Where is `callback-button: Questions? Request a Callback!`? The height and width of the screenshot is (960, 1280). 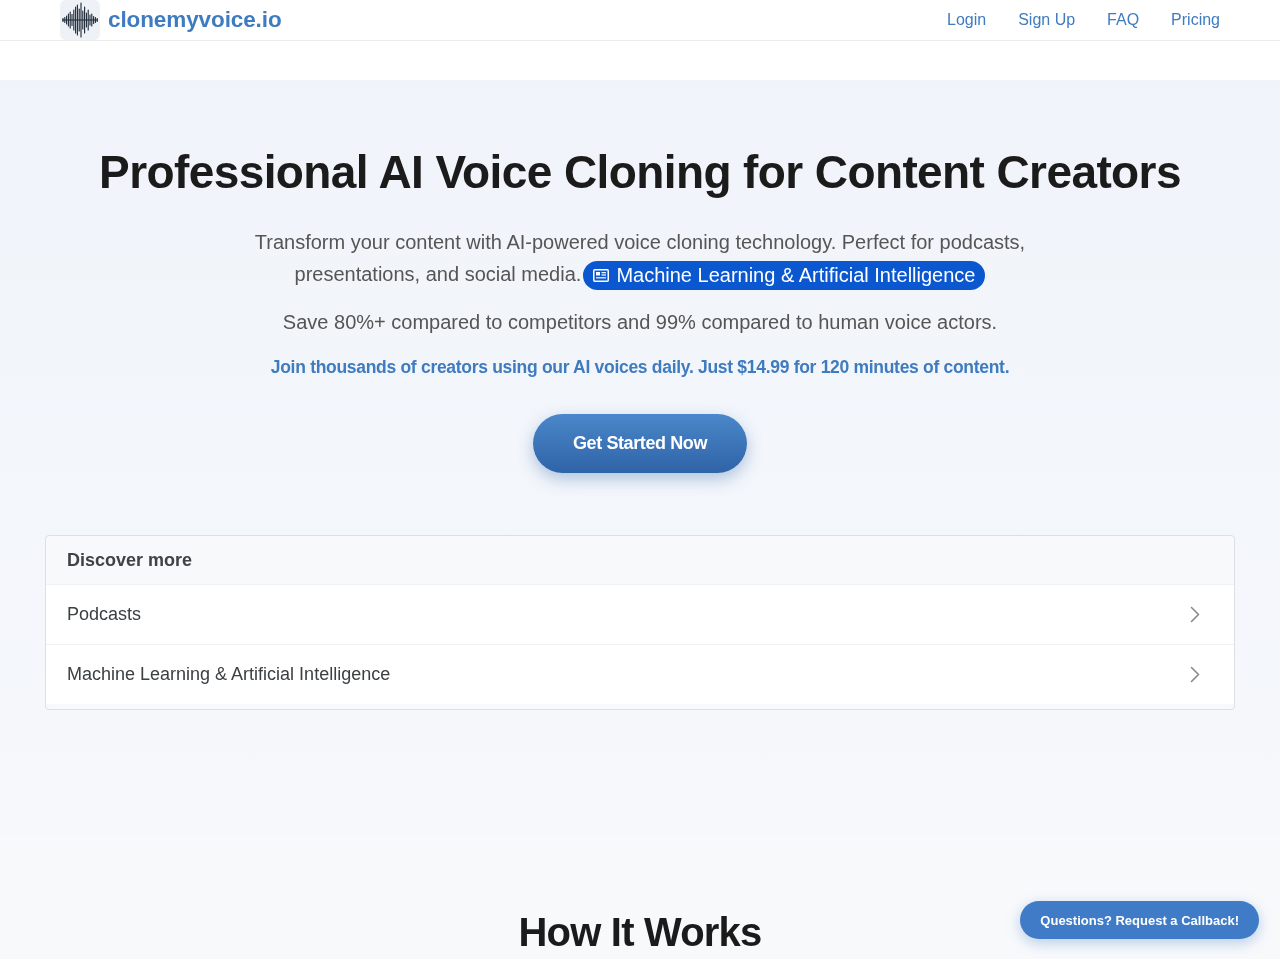 callback-button: Questions? Request a Callback! is located at coordinates (1139, 920).